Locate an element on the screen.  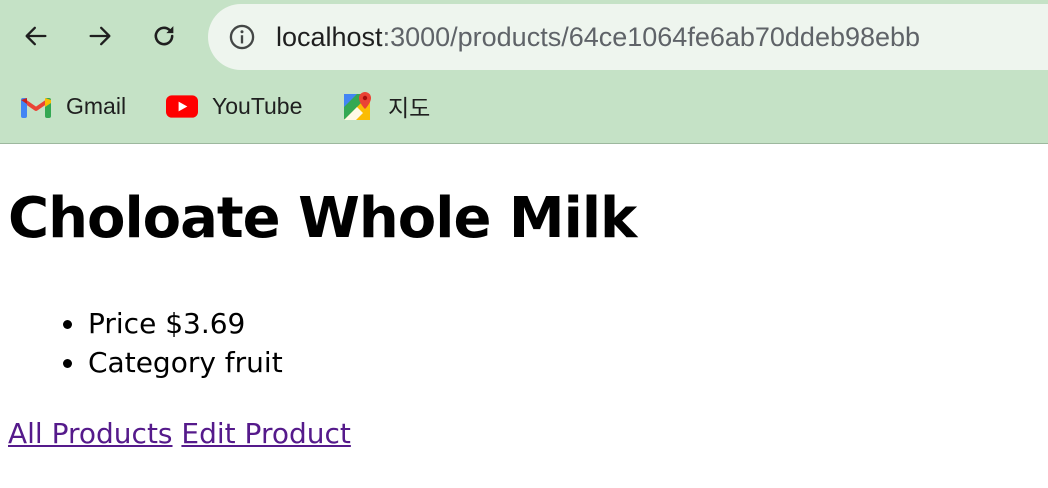
arrow-left-icon is located at coordinates (36, 36).